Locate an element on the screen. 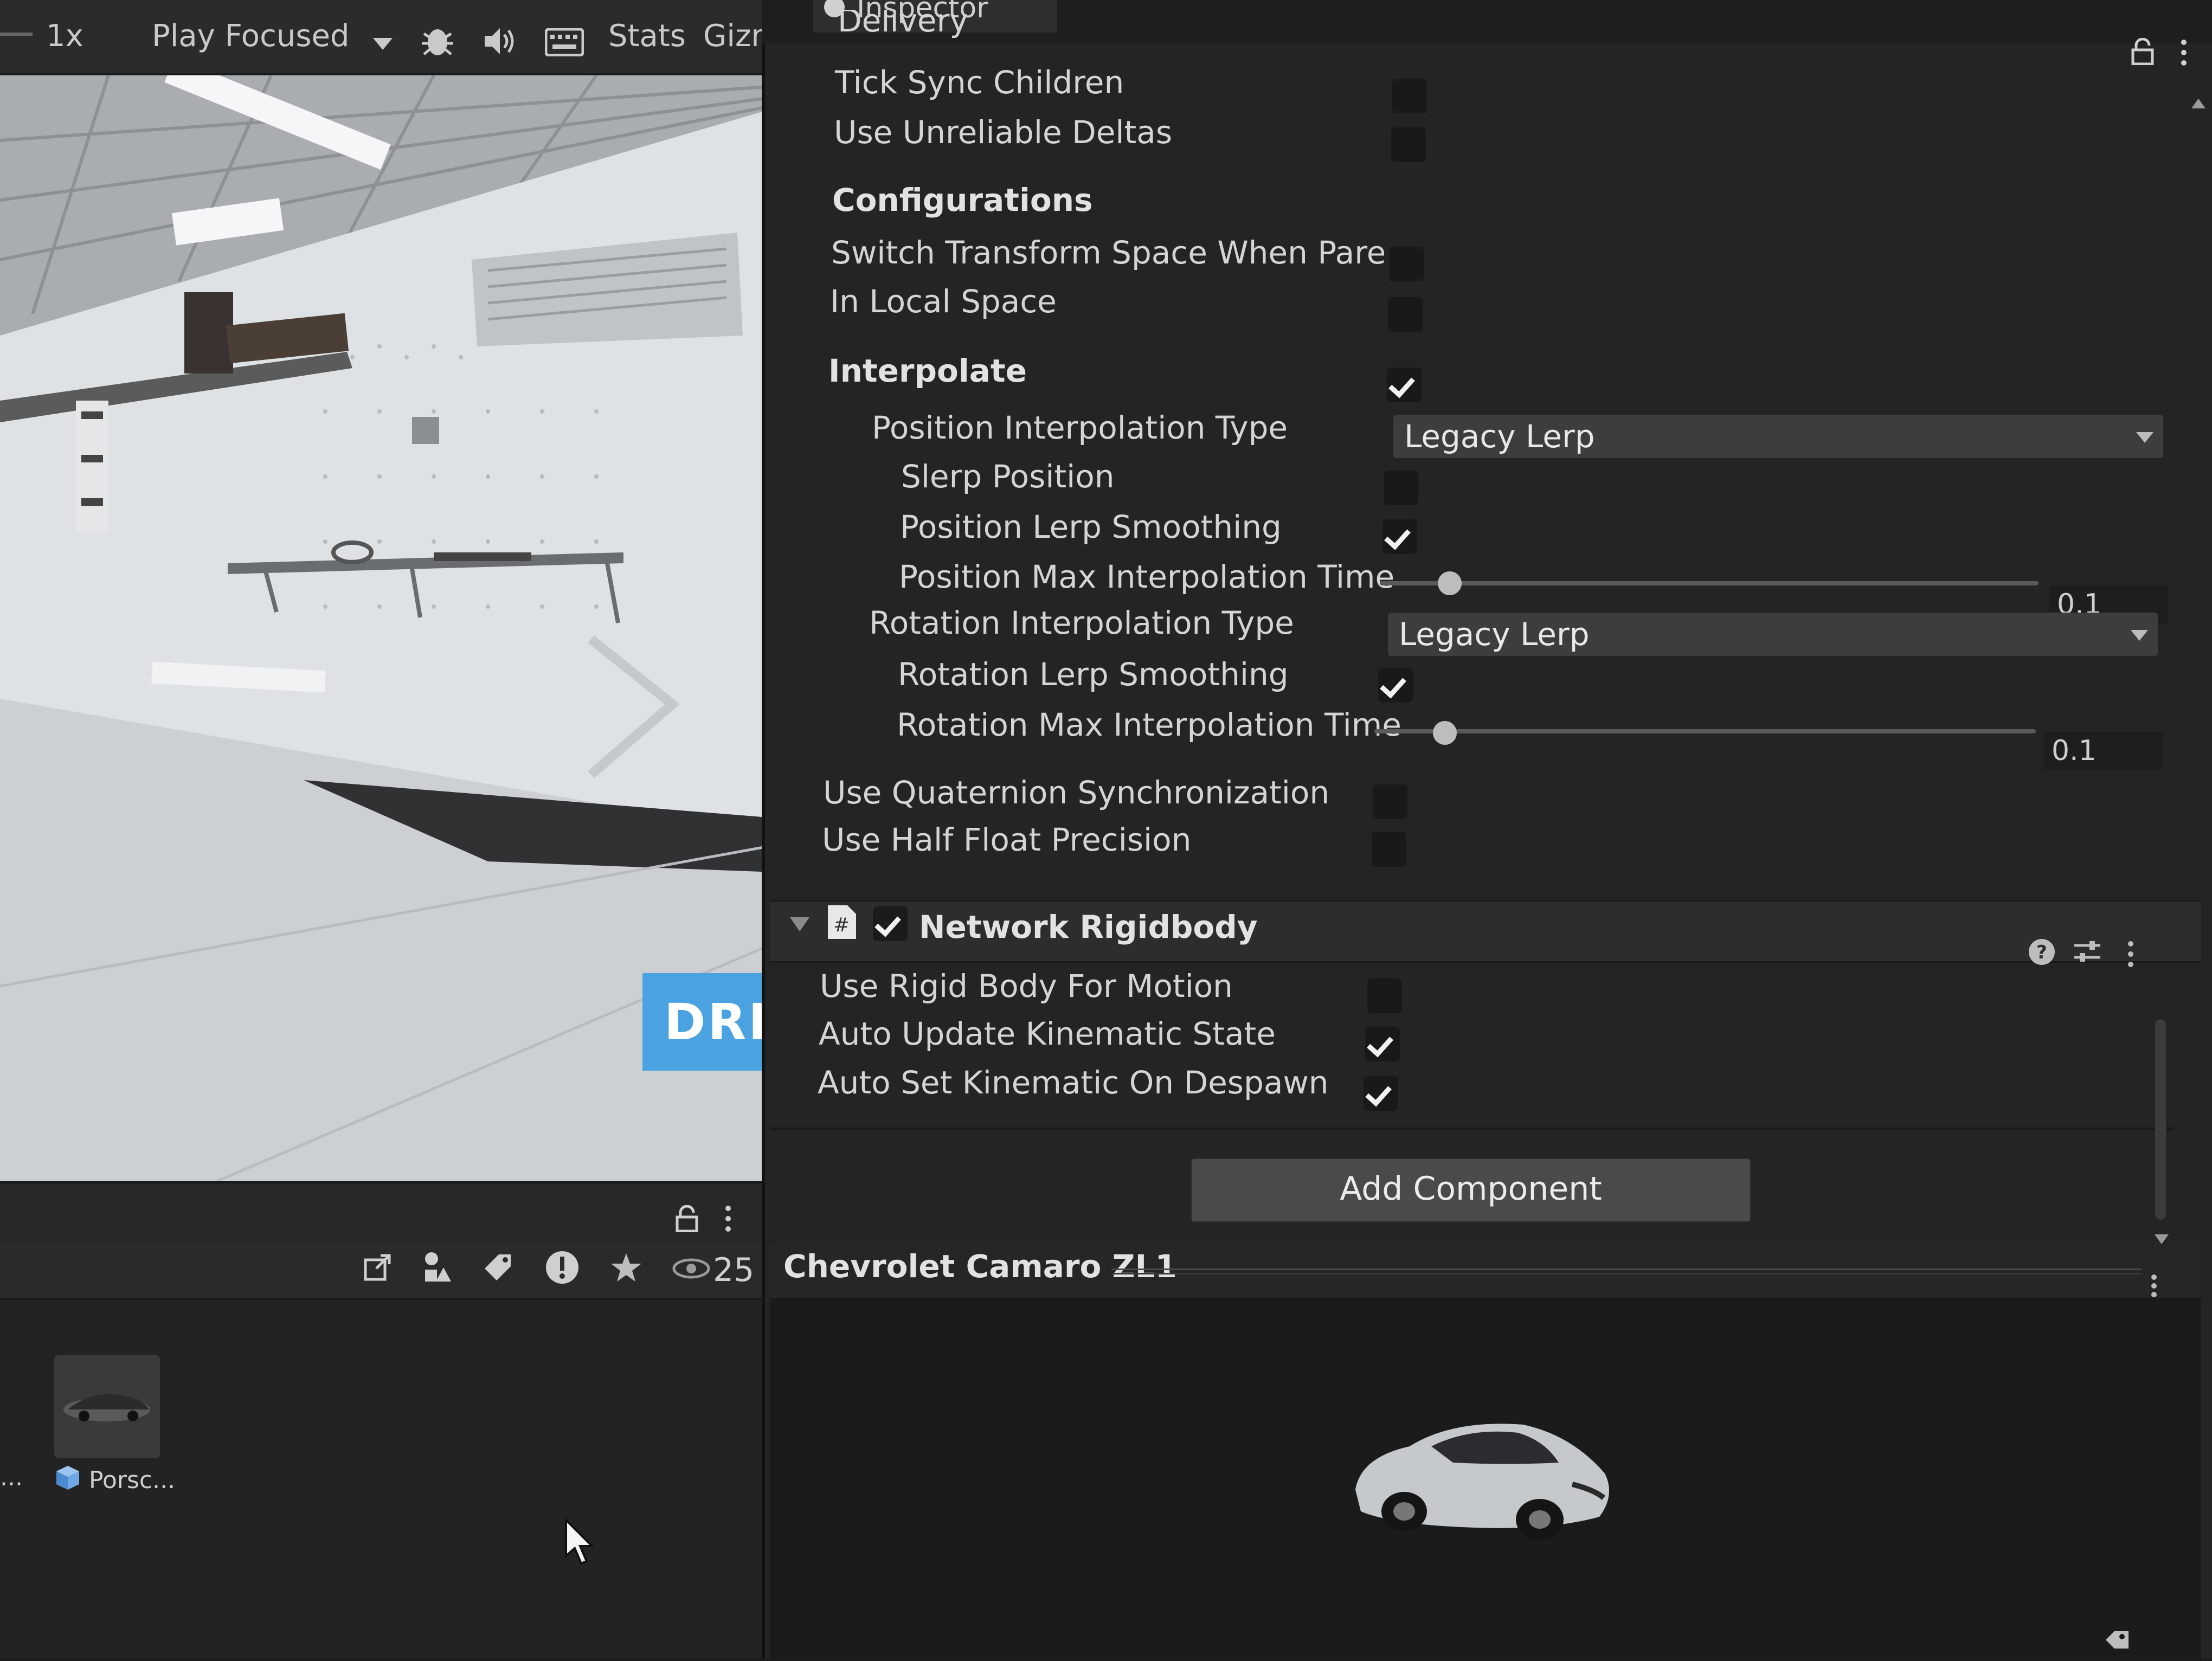 The image size is (2212, 1661). more-options-icon is located at coordinates (728, 1219).